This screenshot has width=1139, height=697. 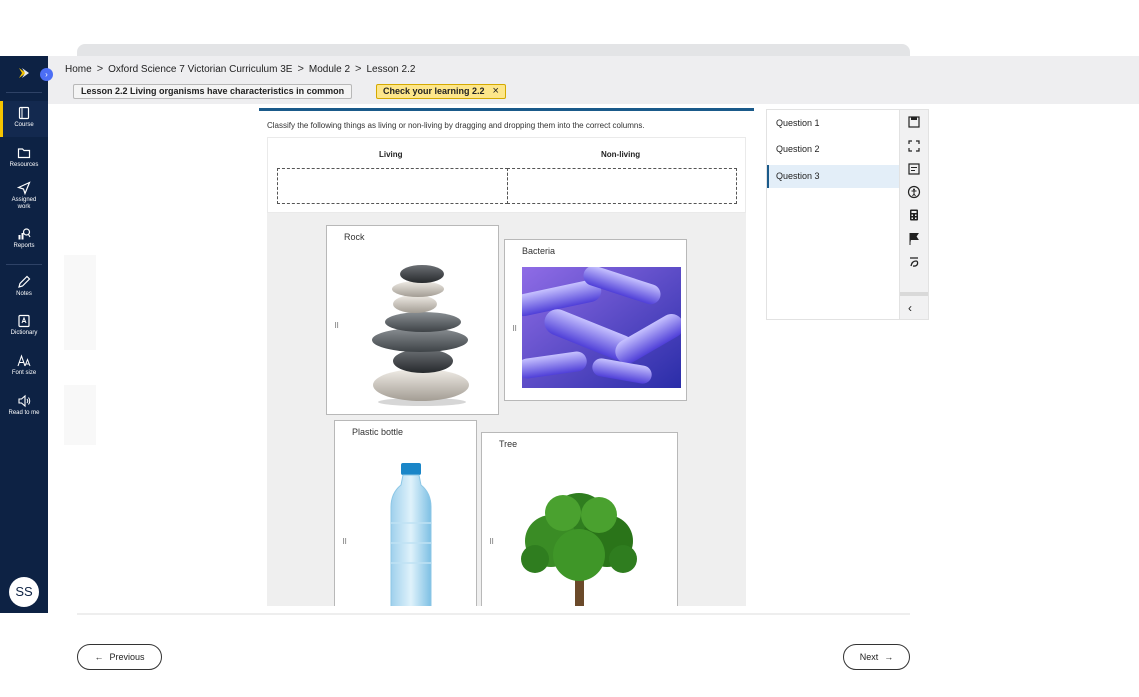 I want to click on sidebar-item-read-to-me: Read to me, so click(x=24, y=408).